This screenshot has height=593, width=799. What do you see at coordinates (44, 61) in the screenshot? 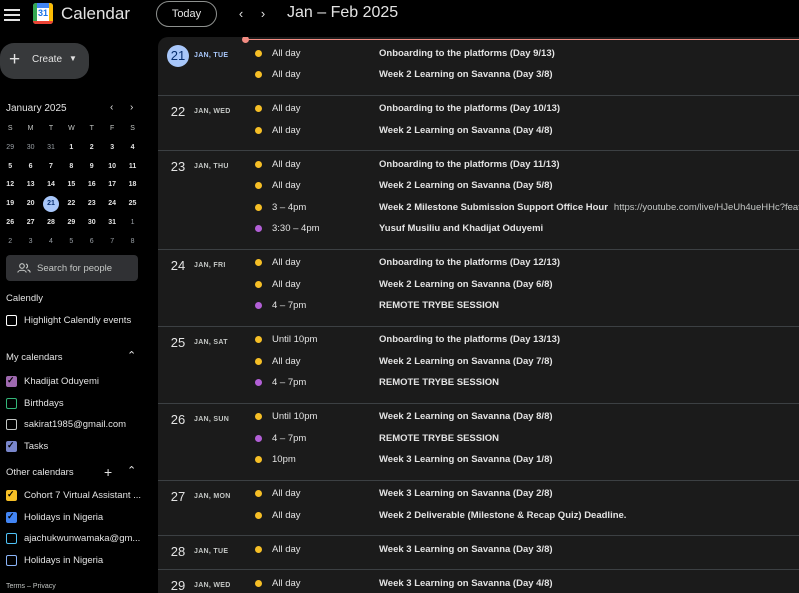
I see `create-button: + Create ▼` at bounding box center [44, 61].